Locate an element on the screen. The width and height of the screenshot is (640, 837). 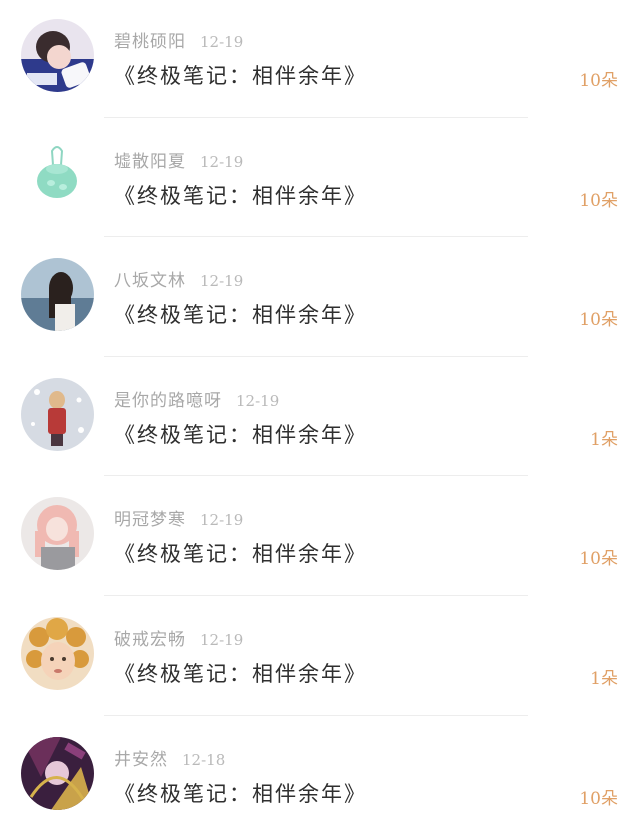
username: 八坂文林 12-19 is located at coordinates (178, 278).